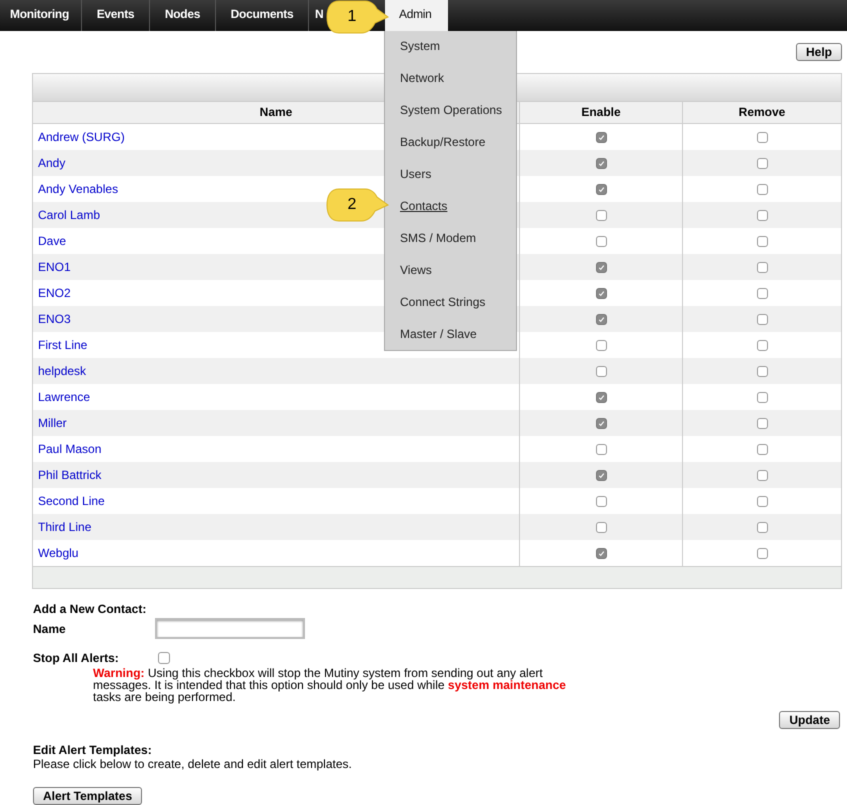 The image size is (847, 805). I want to click on callout-tooltip: 1, so click(357, 17).